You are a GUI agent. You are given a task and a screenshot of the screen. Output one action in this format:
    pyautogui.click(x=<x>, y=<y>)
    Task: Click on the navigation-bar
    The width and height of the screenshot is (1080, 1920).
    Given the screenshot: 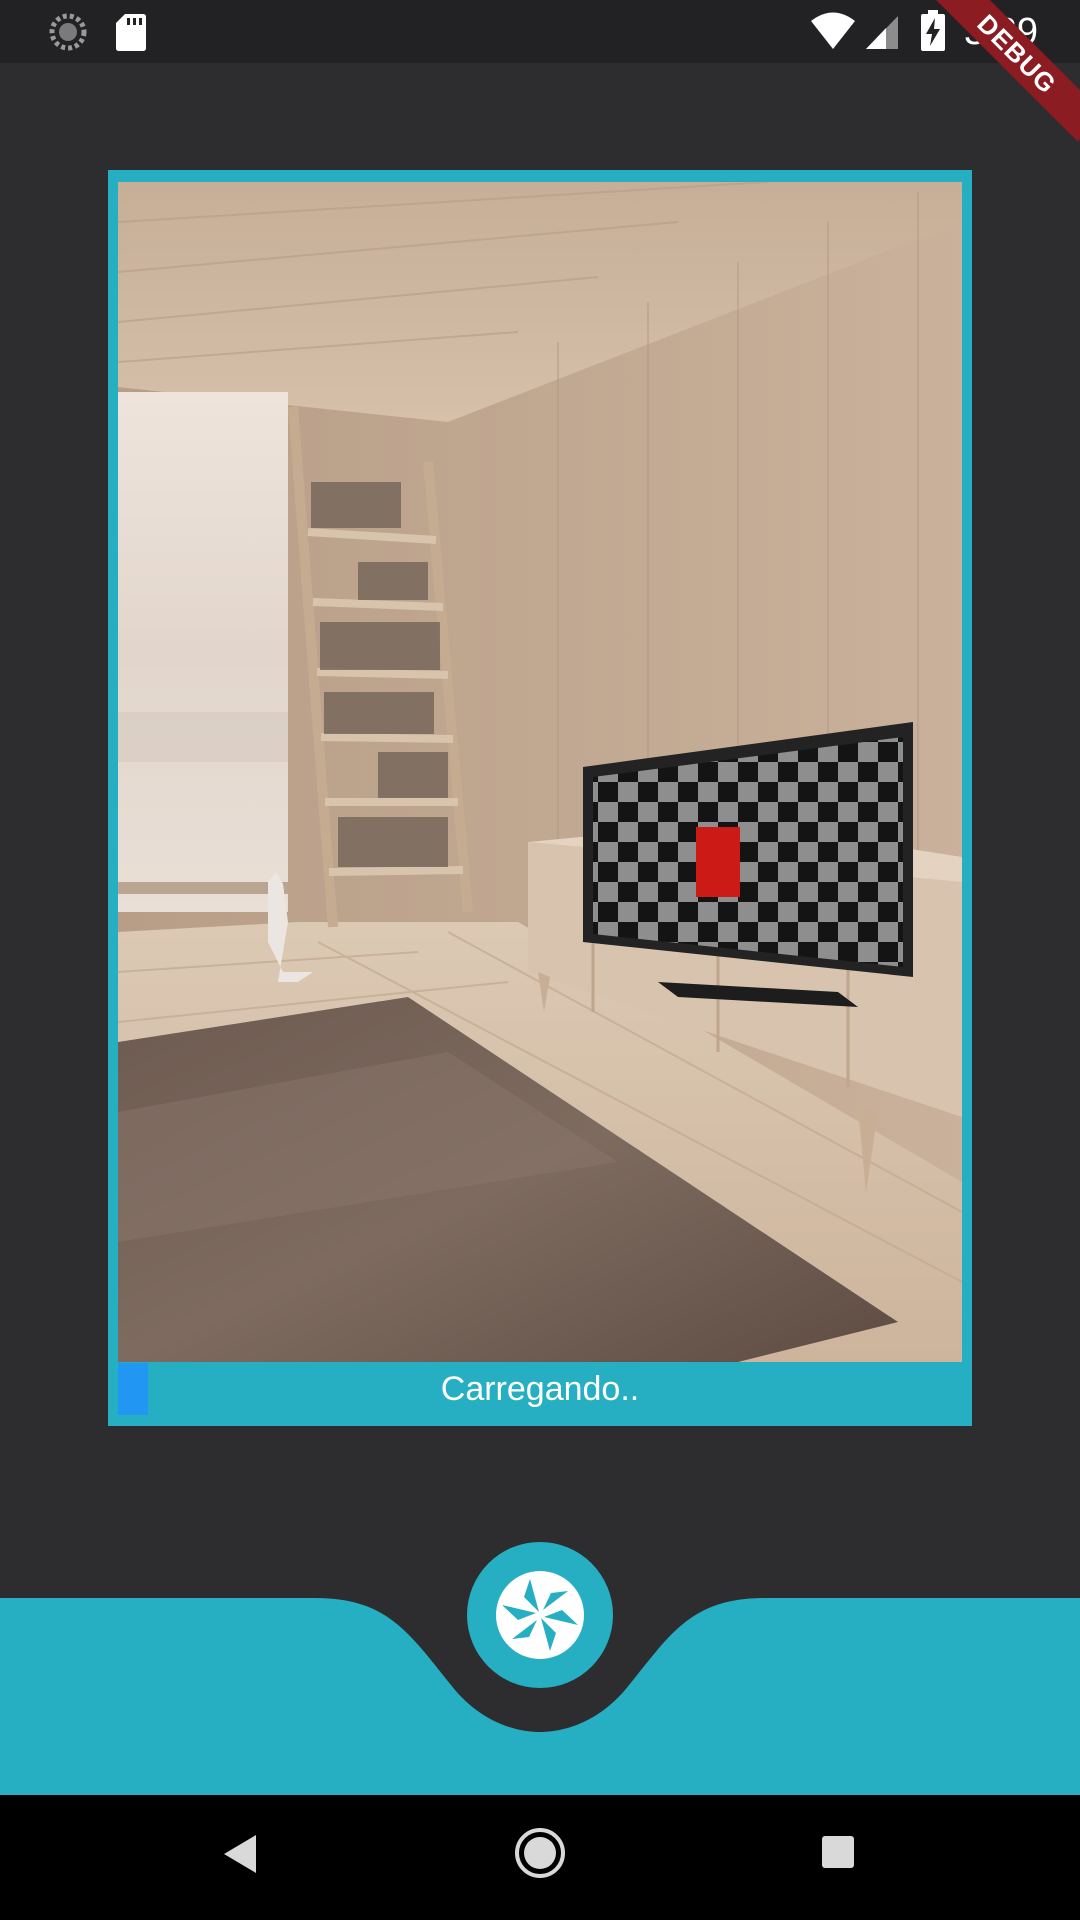 What is the action you would take?
    pyautogui.click(x=540, y=1857)
    